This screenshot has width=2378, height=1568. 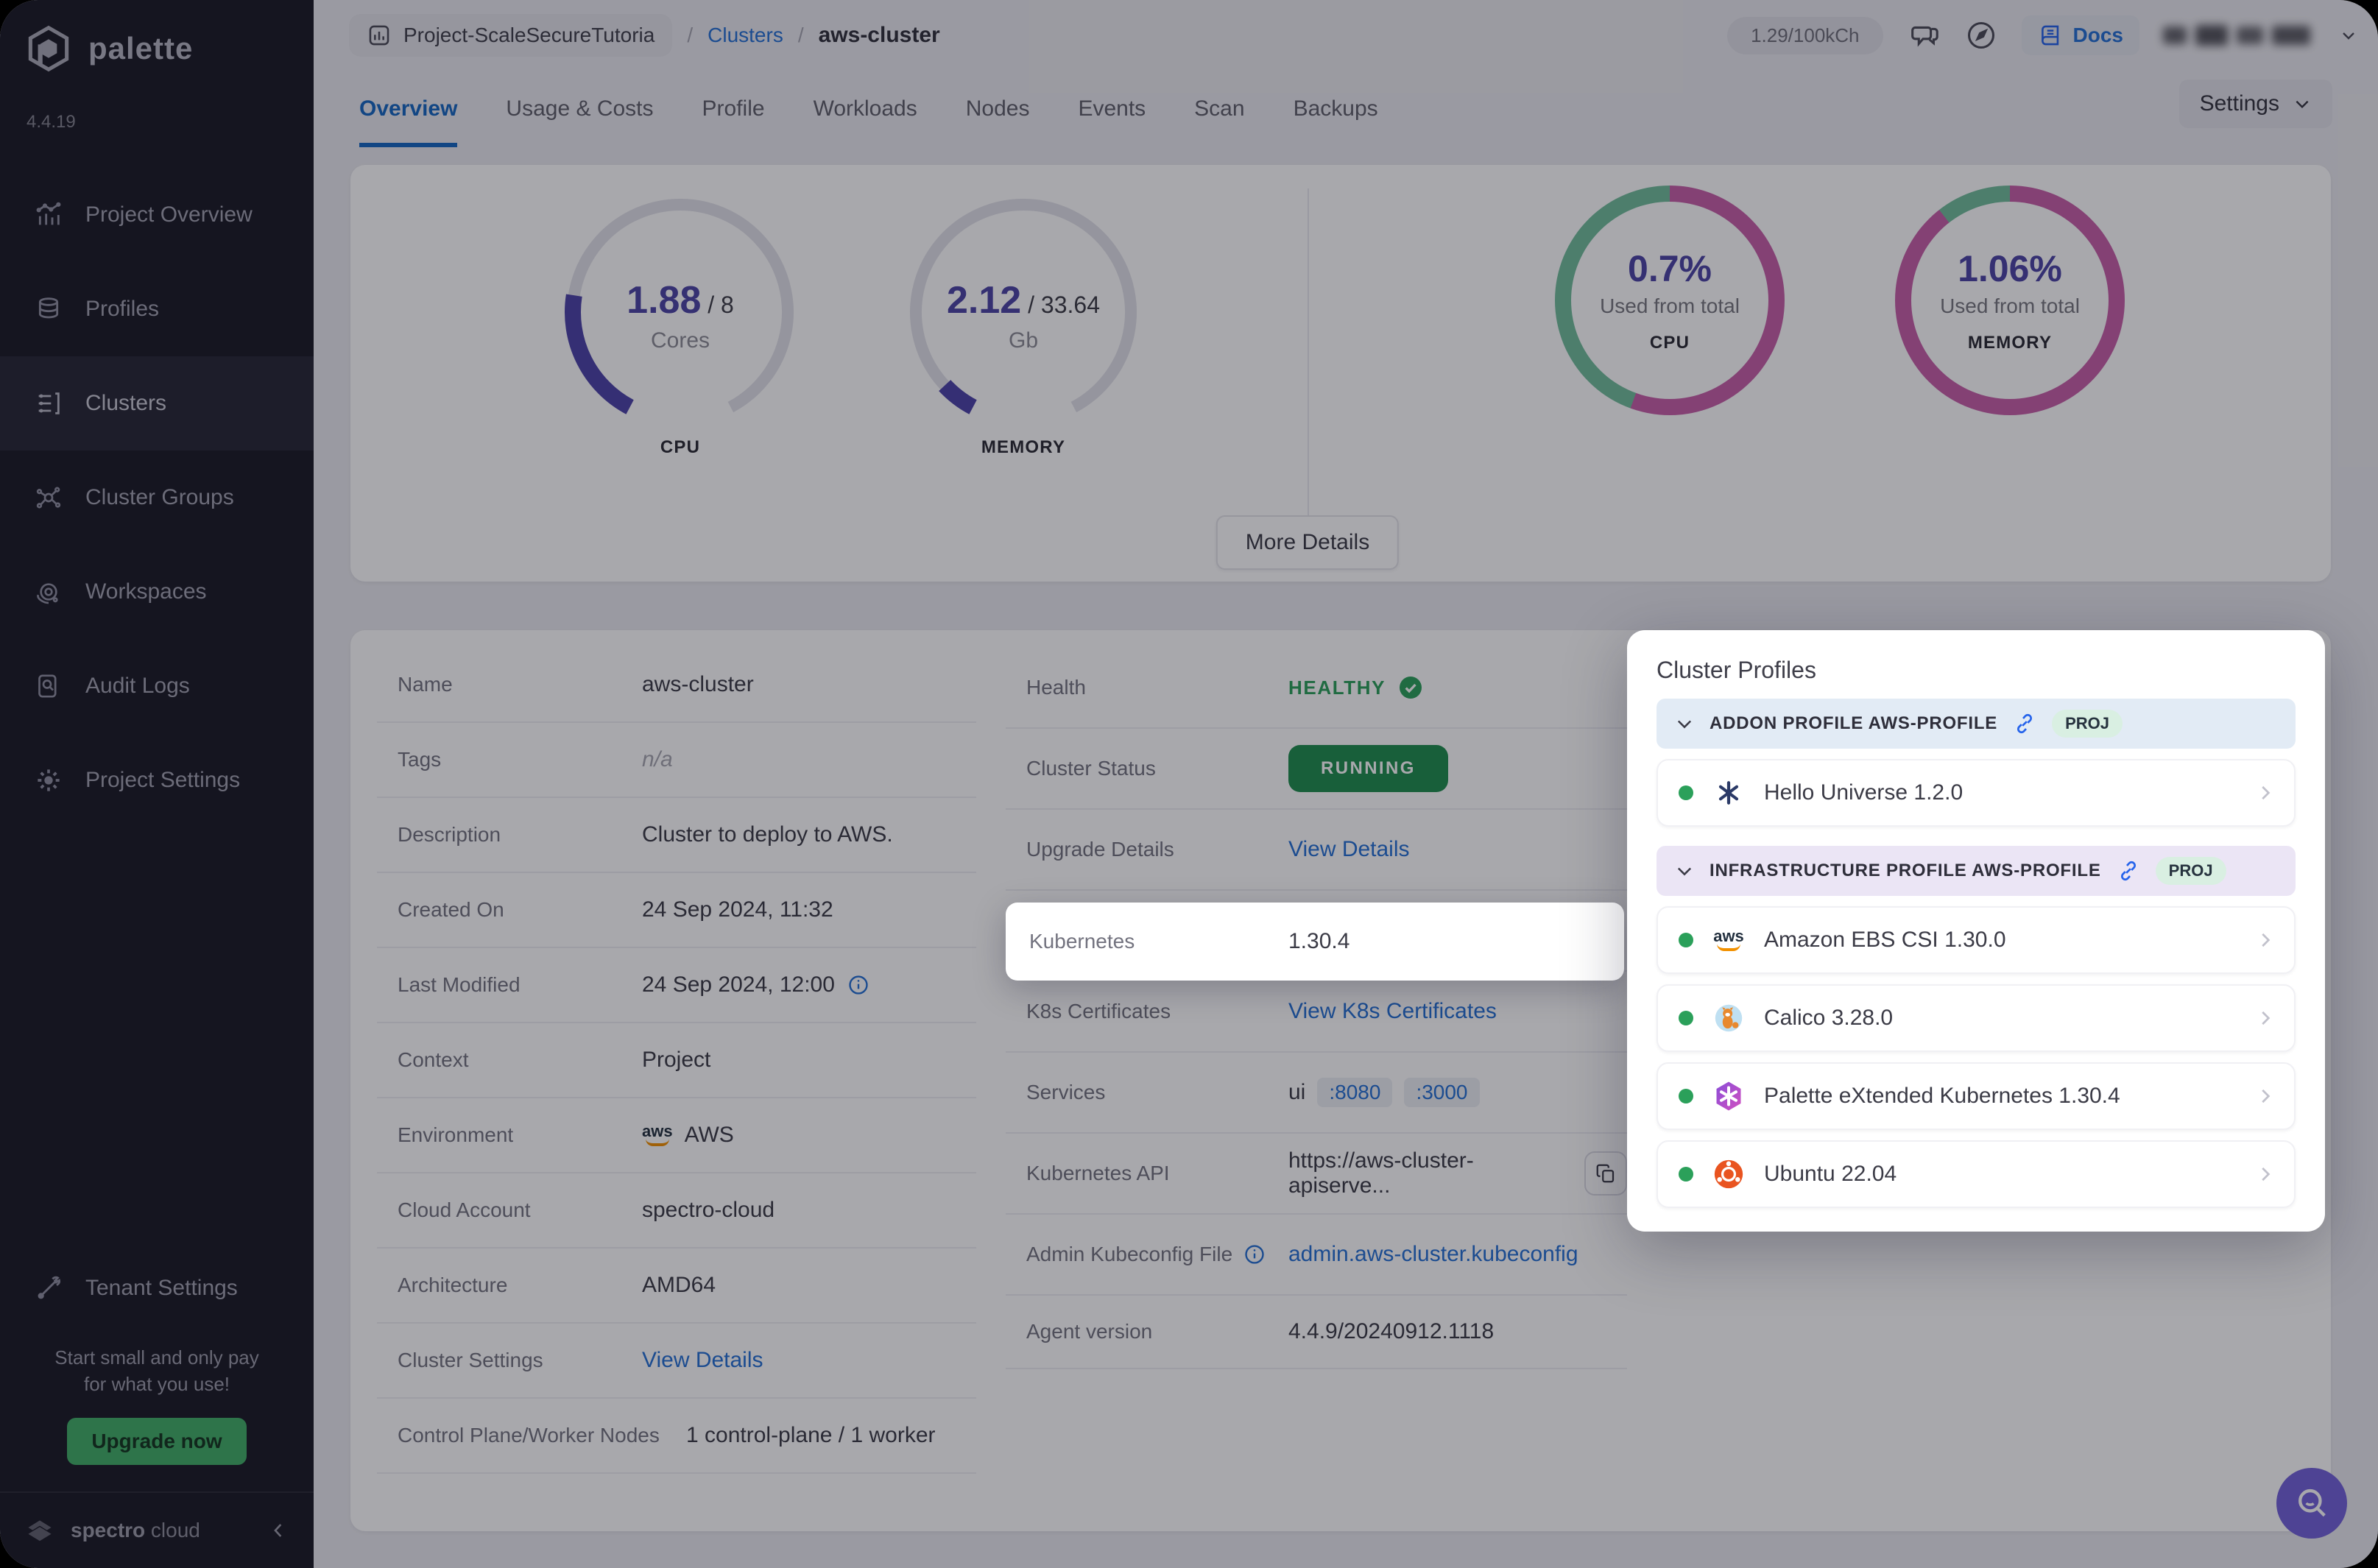 What do you see at coordinates (1728, 1174) in the screenshot?
I see `ubuntu-icon` at bounding box center [1728, 1174].